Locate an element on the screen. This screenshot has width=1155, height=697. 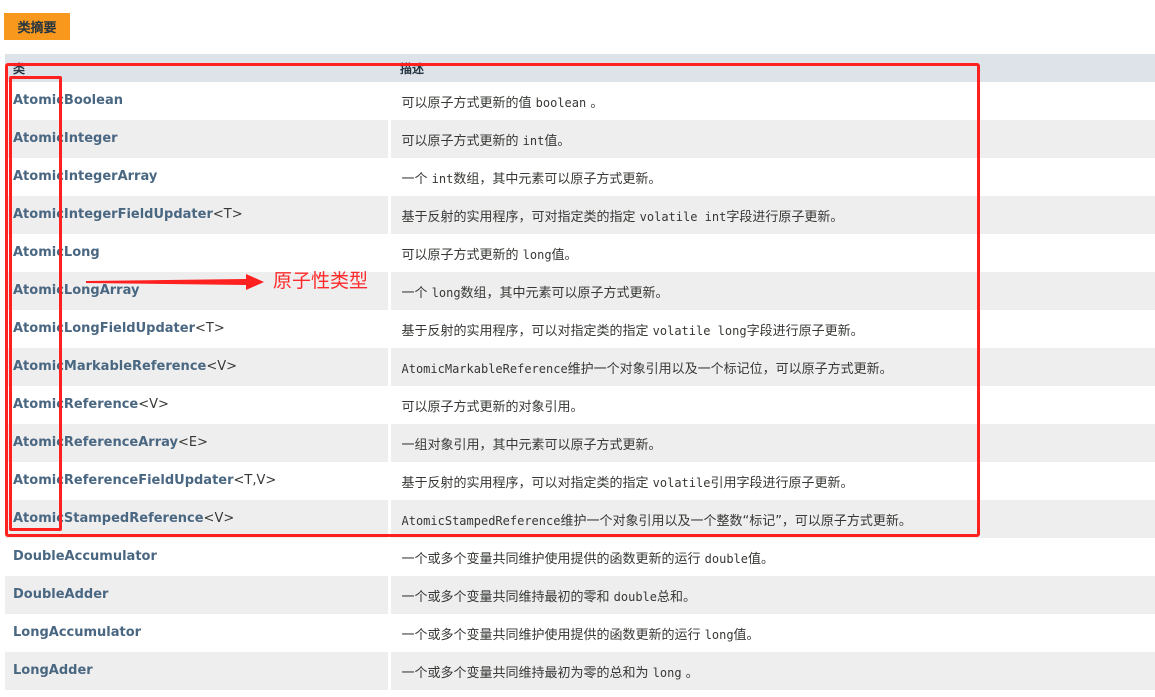
description-suffix: 引用字段进行原子更新。 is located at coordinates (782, 483).